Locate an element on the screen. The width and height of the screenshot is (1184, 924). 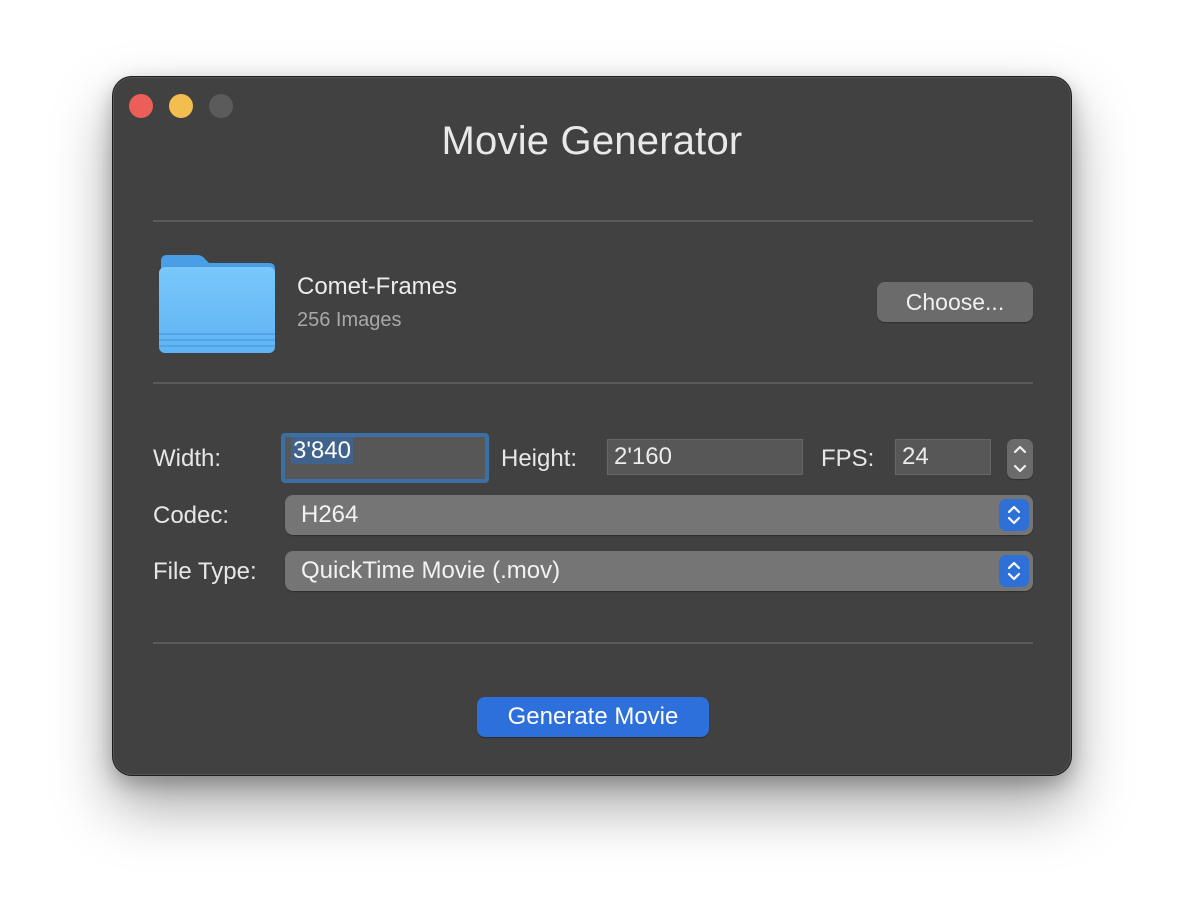
fps-field: 24 is located at coordinates (943, 457).